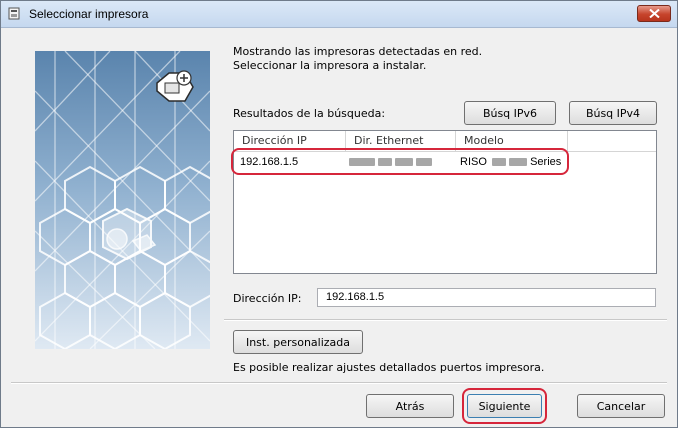  I want to click on intro-line-2: Seleccionar la impresora a instalar., so click(330, 65).